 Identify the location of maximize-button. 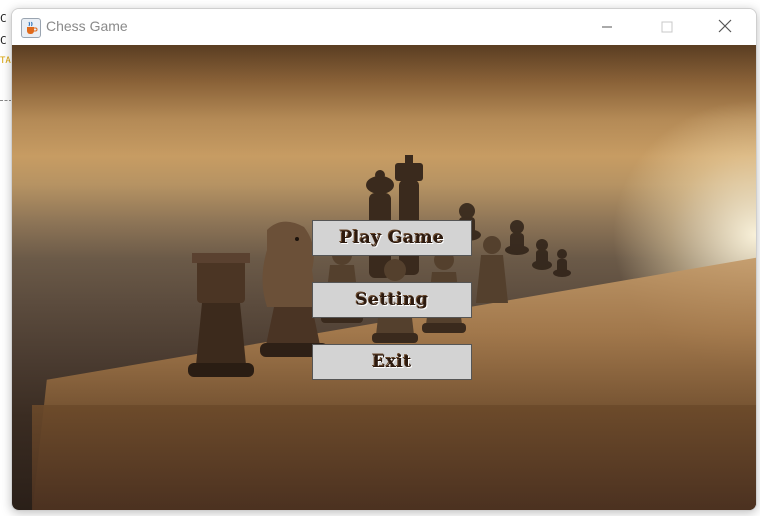
(667, 27).